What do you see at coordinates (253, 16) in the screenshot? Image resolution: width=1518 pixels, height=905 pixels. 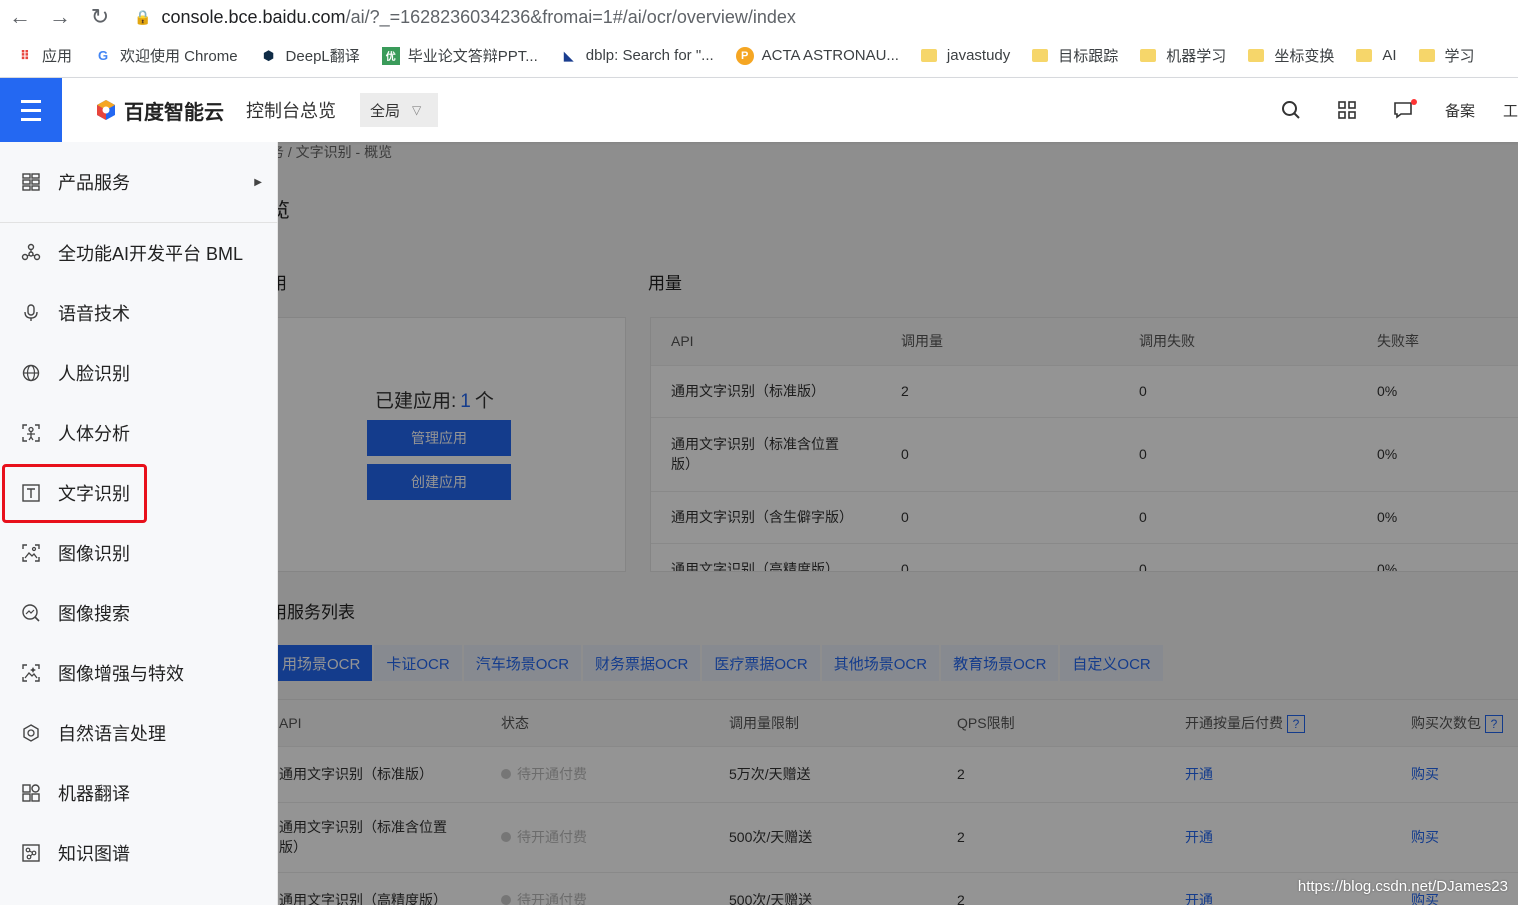 I see `url-host: console.bce.baidu.com` at bounding box center [253, 16].